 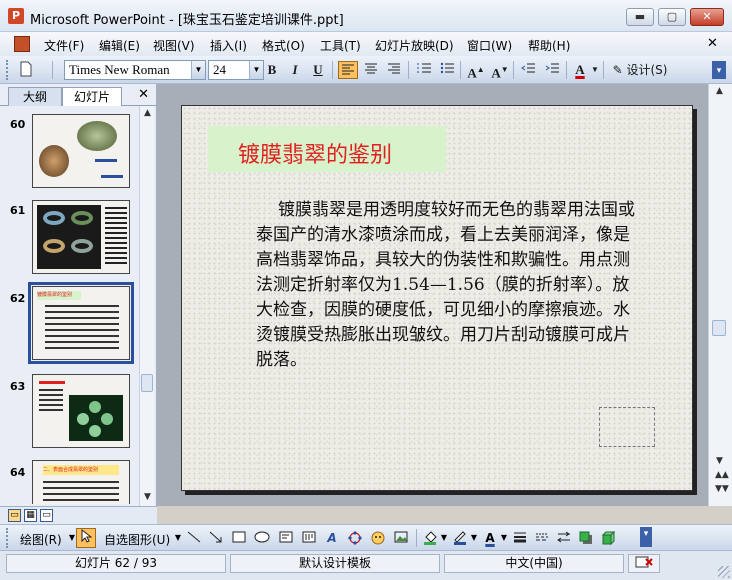 I want to click on spelling-status-icon, so click(x=644, y=563).